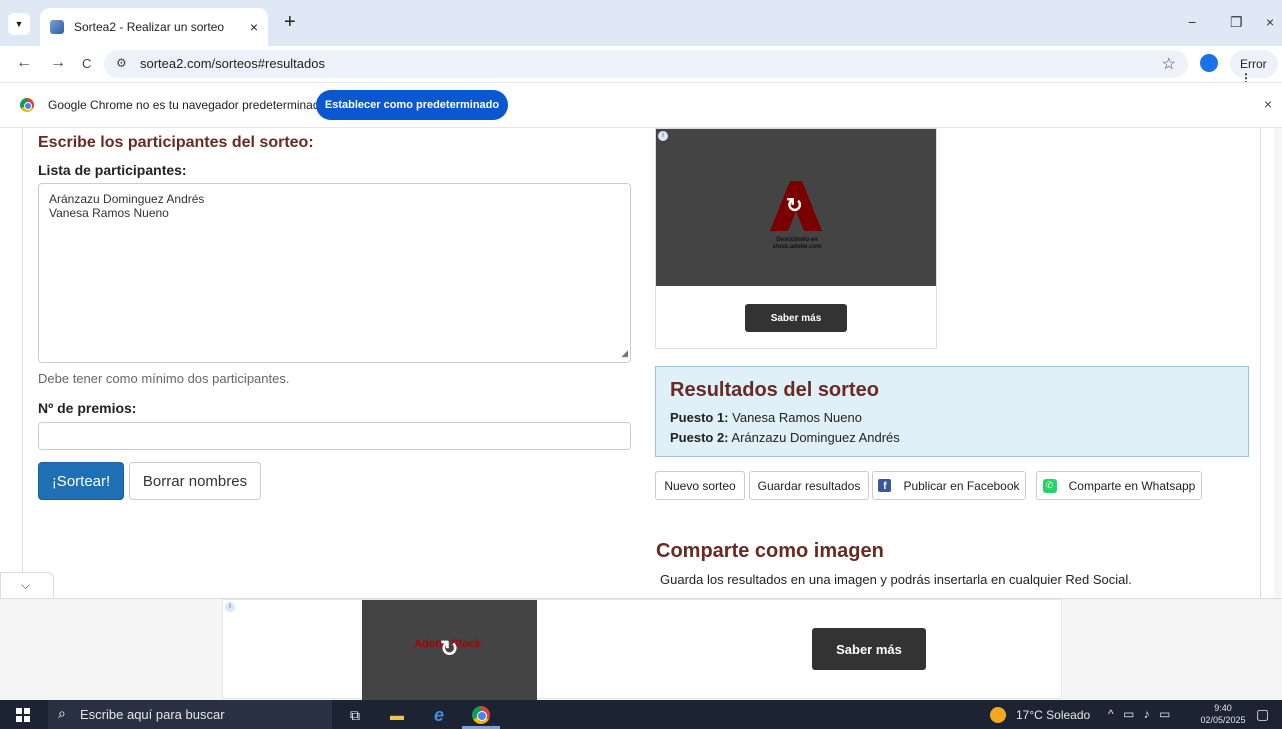 This screenshot has width=1282, height=729. What do you see at coordinates (397, 715) in the screenshot?
I see `file-explorer-icon: ▬` at bounding box center [397, 715].